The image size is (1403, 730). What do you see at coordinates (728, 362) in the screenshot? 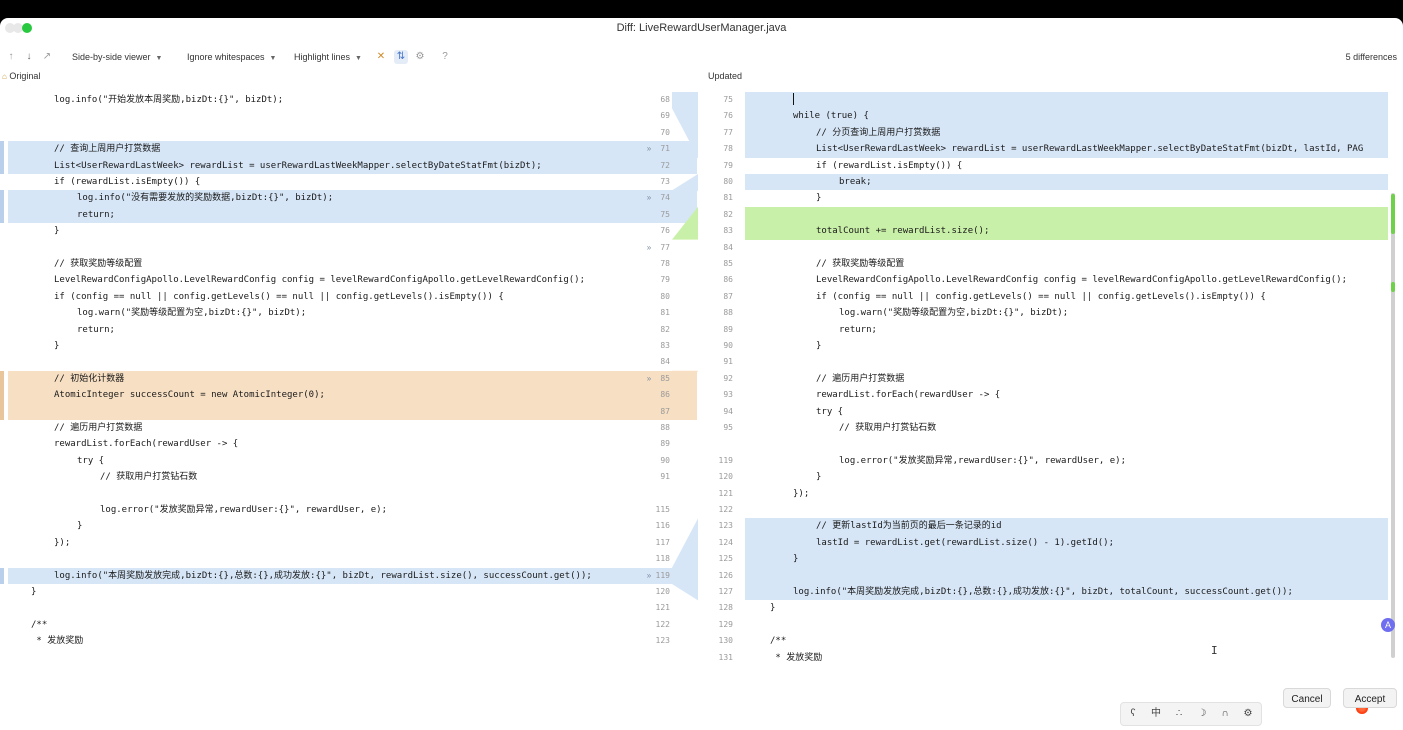
I see `right-line-number: 91` at bounding box center [728, 362].